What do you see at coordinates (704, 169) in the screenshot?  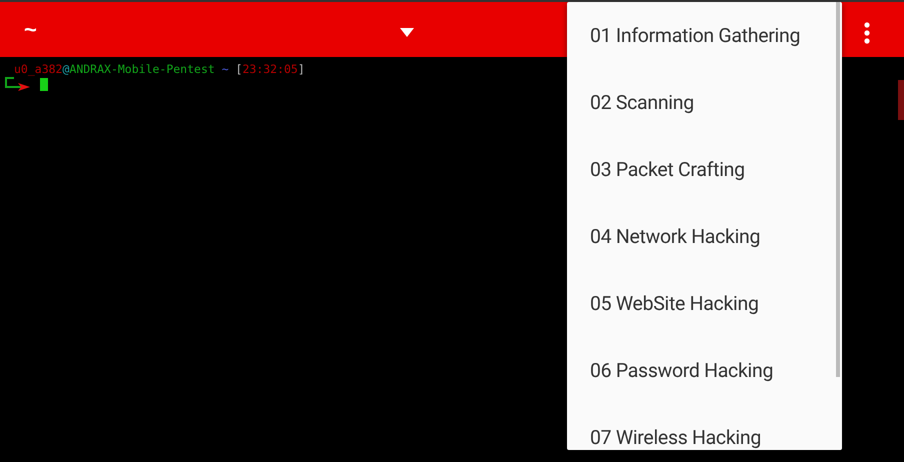 I see `menu-item: 03 Packet Crafting` at bounding box center [704, 169].